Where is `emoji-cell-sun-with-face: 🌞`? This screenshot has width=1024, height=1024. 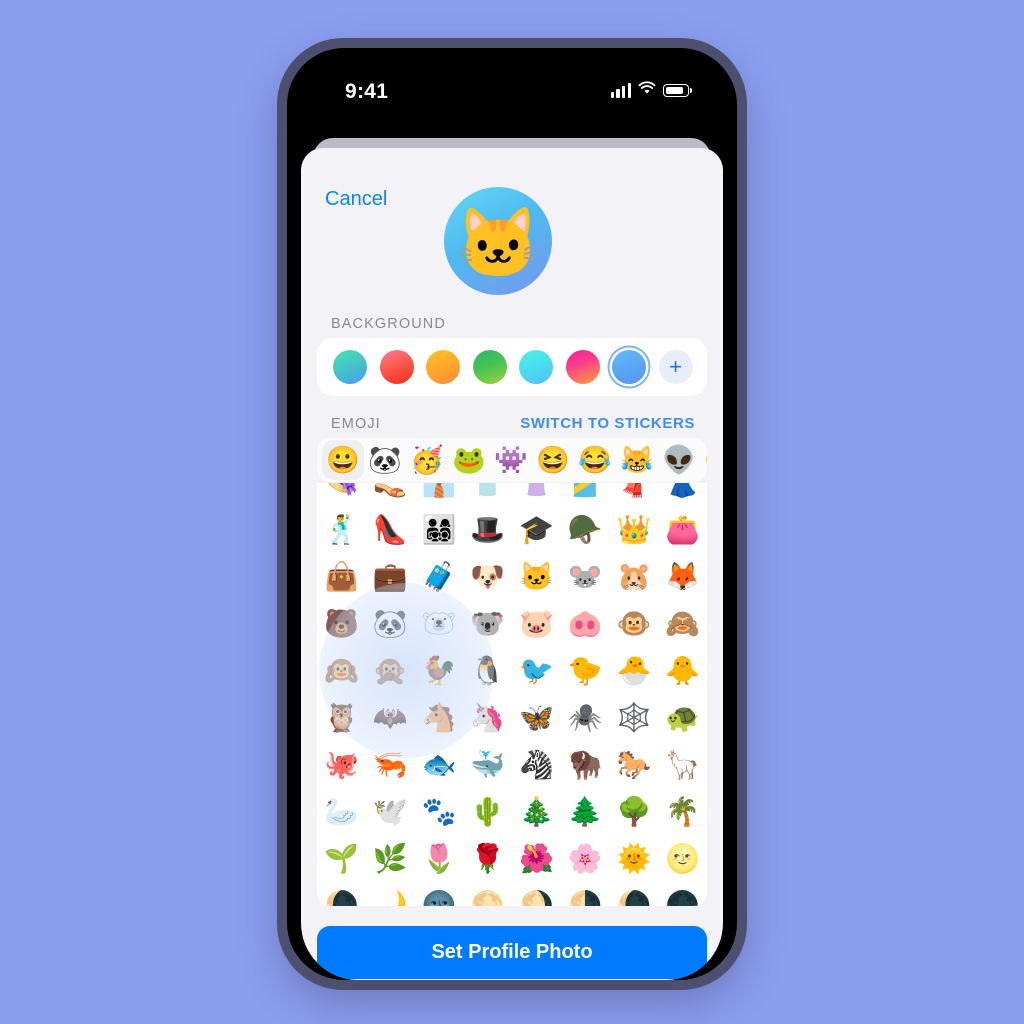
emoji-cell-sun-with-face: 🌞 is located at coordinates (634, 858).